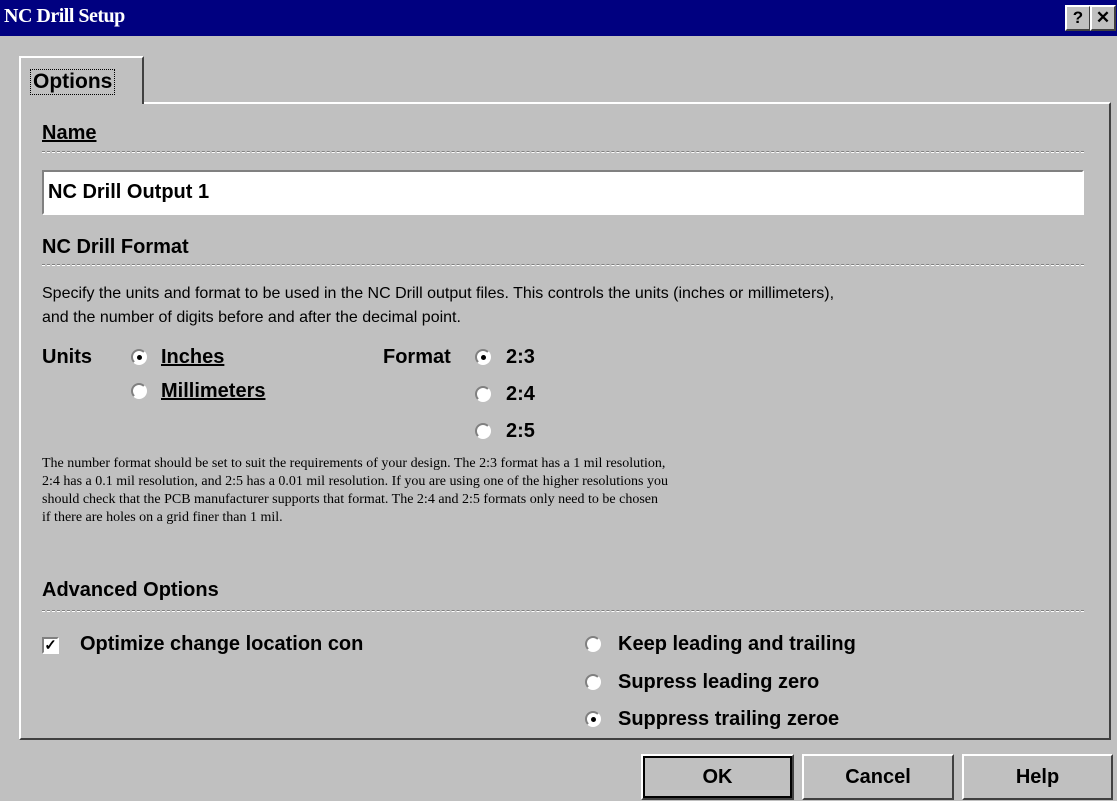 The image size is (1117, 801). Describe the element at coordinates (417, 357) in the screenshot. I see `format-label: Format` at that location.